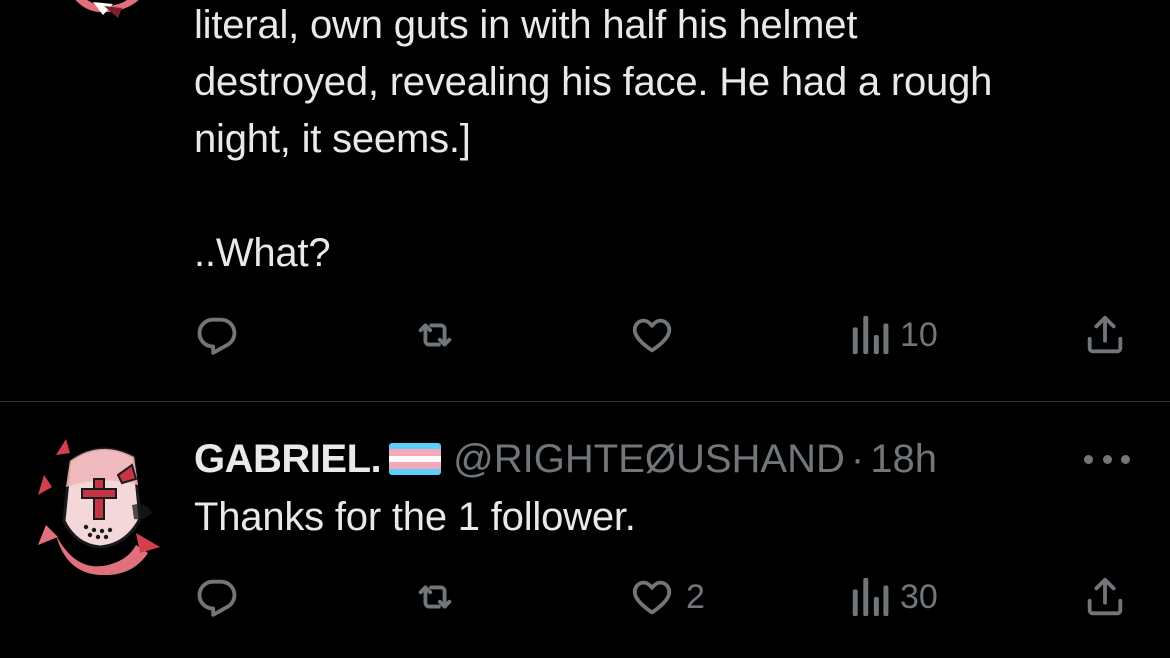  What do you see at coordinates (919, 596) in the screenshot?
I see `views-count: 30` at bounding box center [919, 596].